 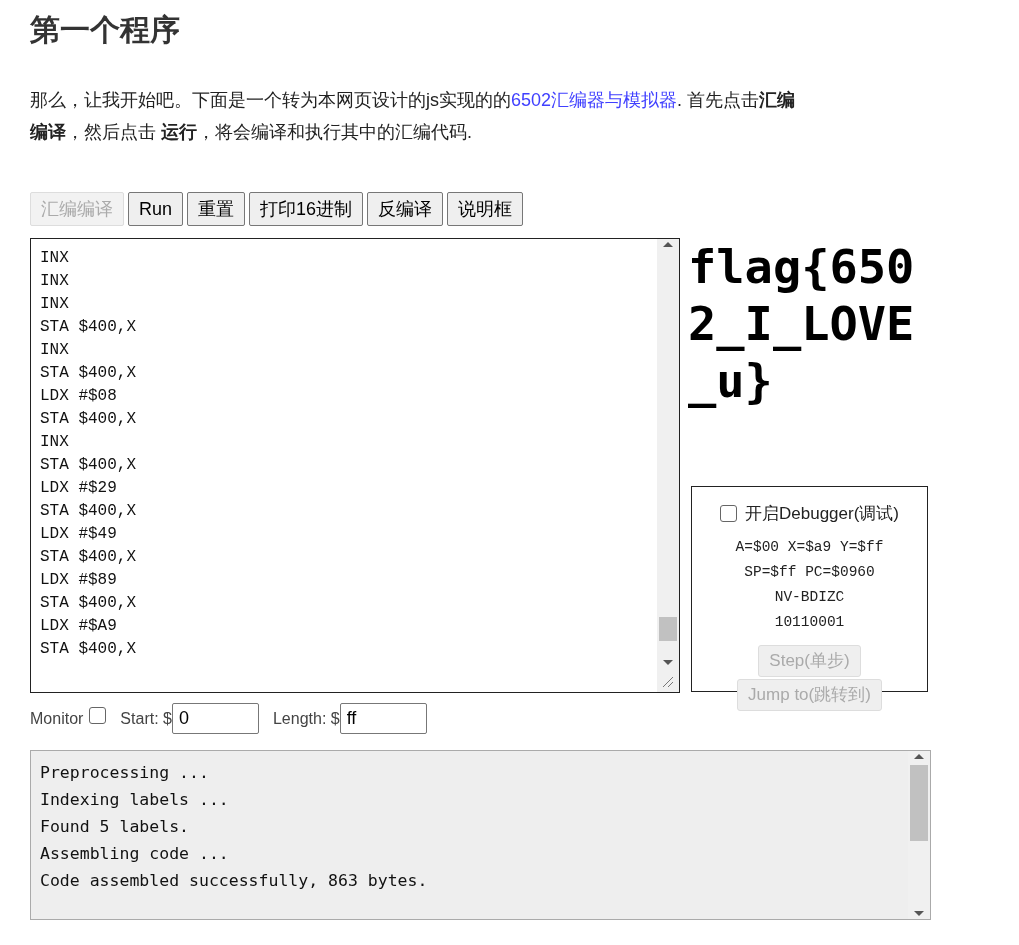 I want to click on emulator-link: 6502汇编器与模拟器, so click(x=594, y=100).